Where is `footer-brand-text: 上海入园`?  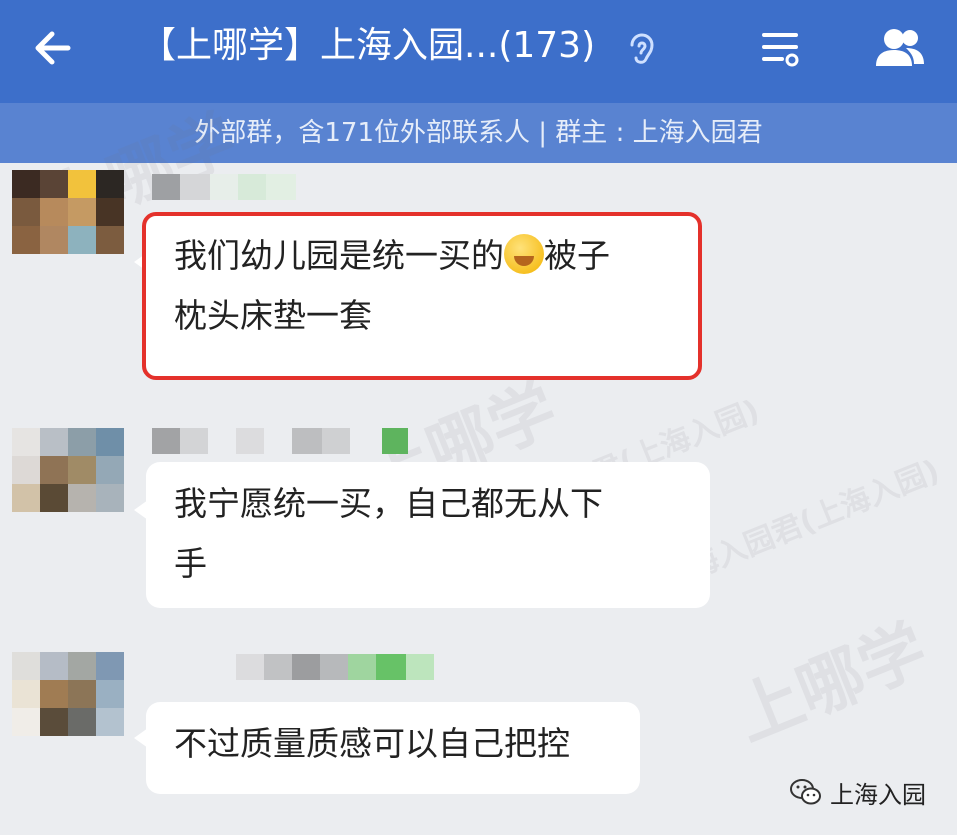 footer-brand-text: 上海入园 is located at coordinates (878, 794).